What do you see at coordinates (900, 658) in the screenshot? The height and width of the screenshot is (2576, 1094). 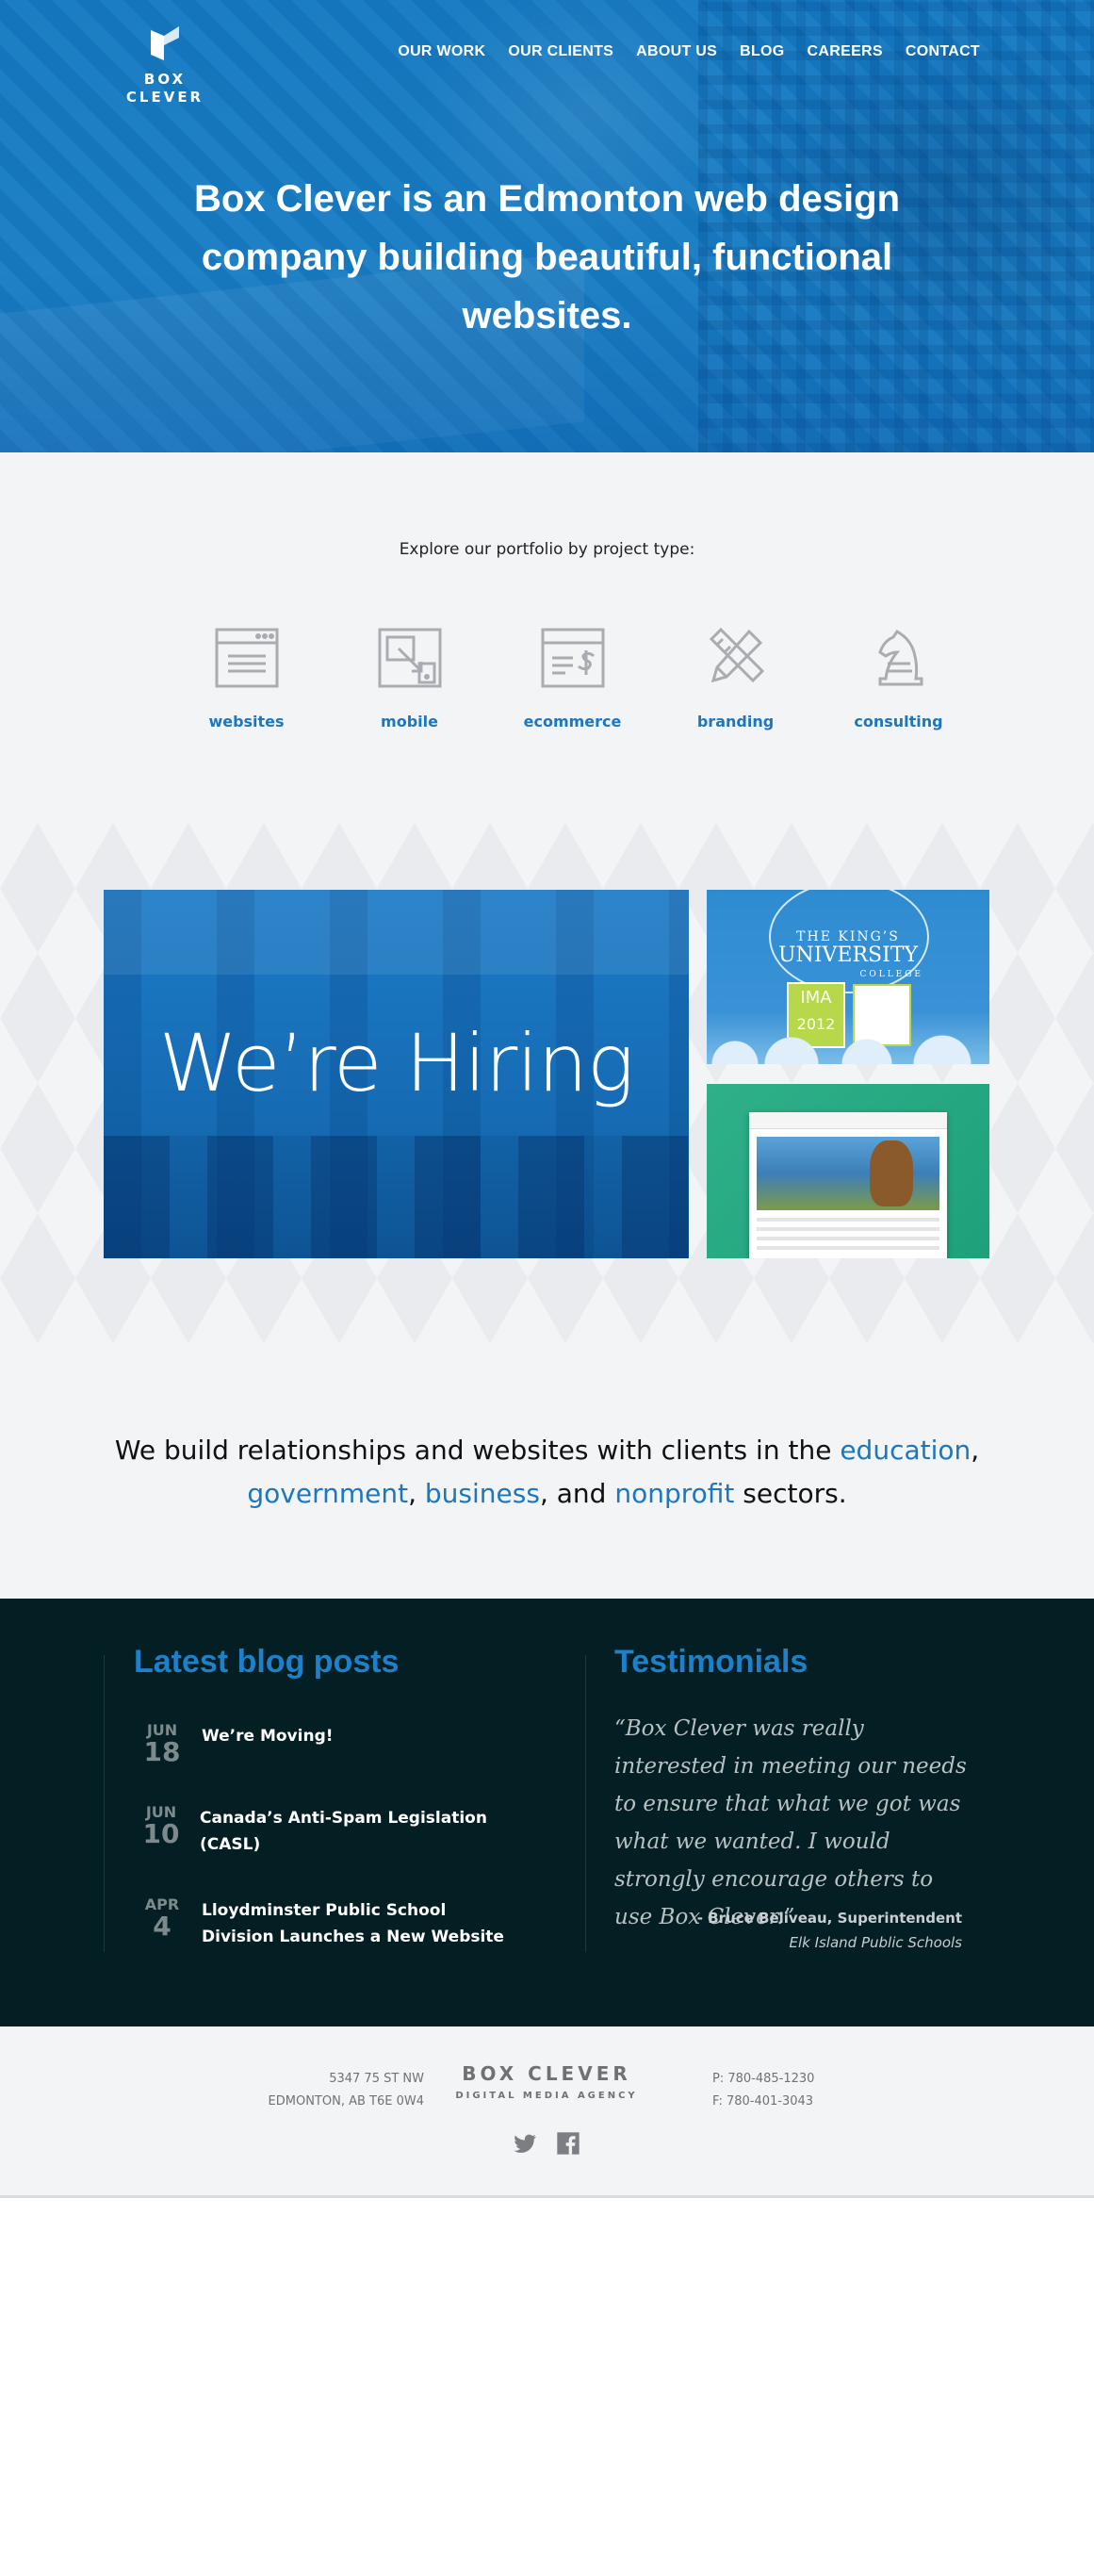 I see `chess-knight-icon` at bounding box center [900, 658].